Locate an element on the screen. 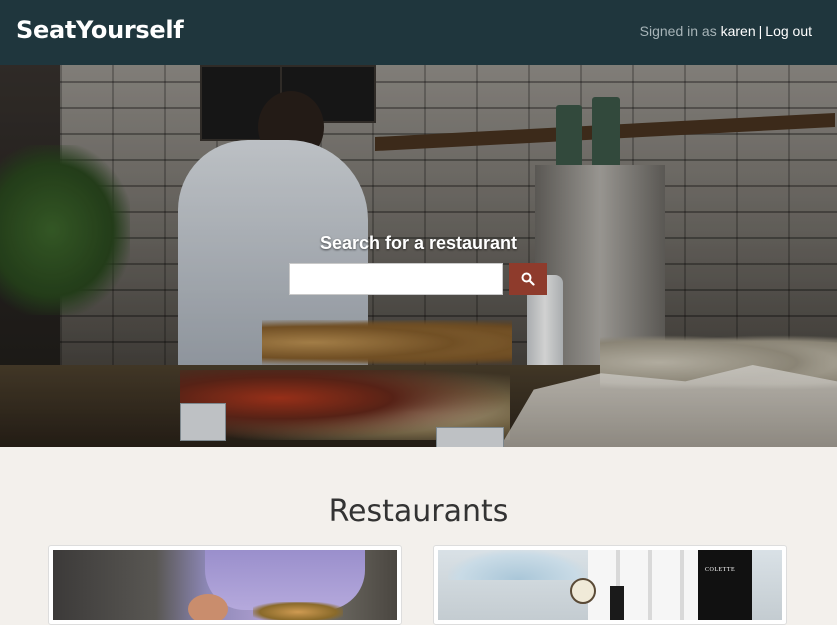 The image size is (837, 625). restaurant-image: COLETTE is located at coordinates (610, 585).